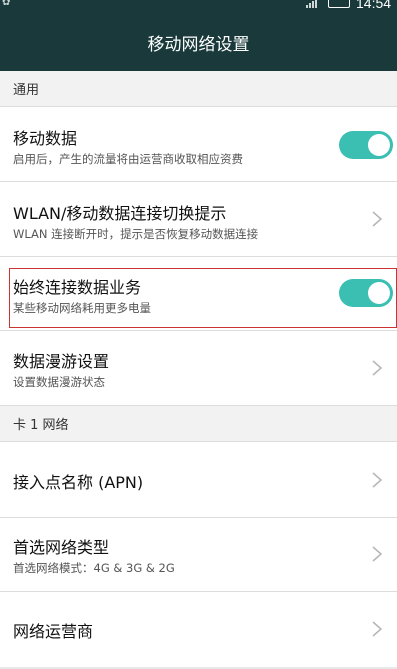 The image size is (397, 669). What do you see at coordinates (366, 293) in the screenshot?
I see `always-on-data-toggle` at bounding box center [366, 293].